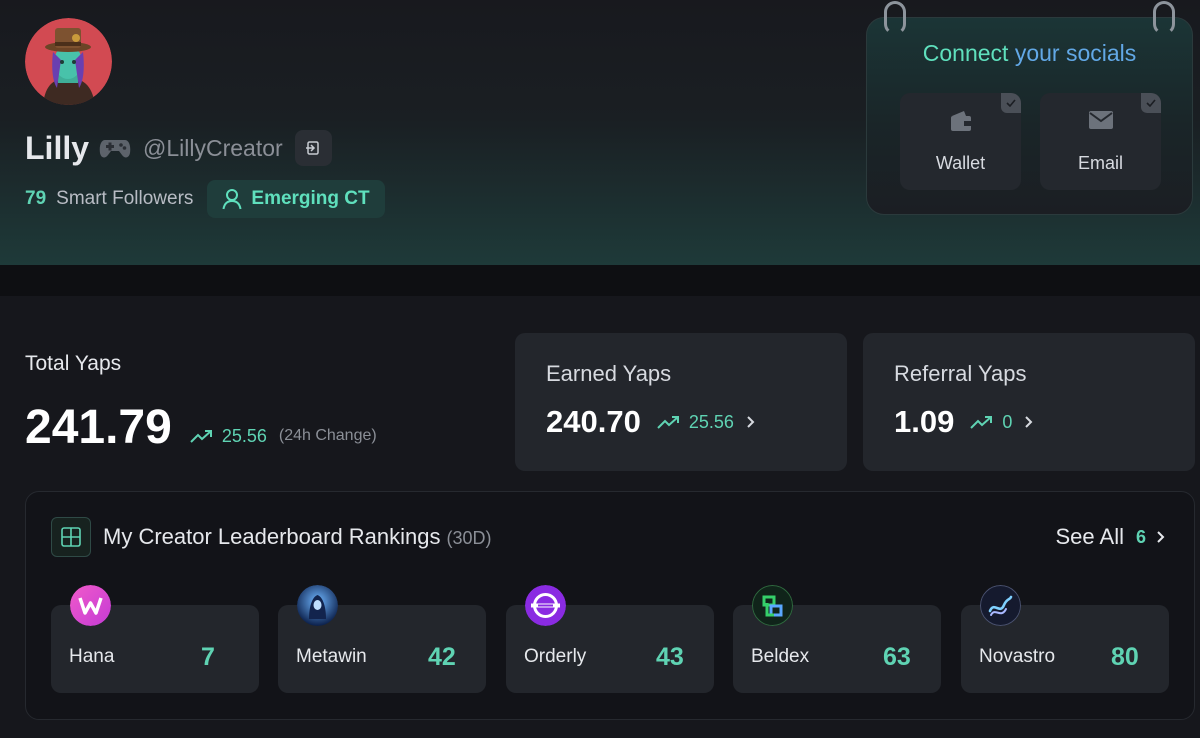 This screenshot has height=738, width=1200. I want to click on socials-title: Connect your socials, so click(1029, 53).